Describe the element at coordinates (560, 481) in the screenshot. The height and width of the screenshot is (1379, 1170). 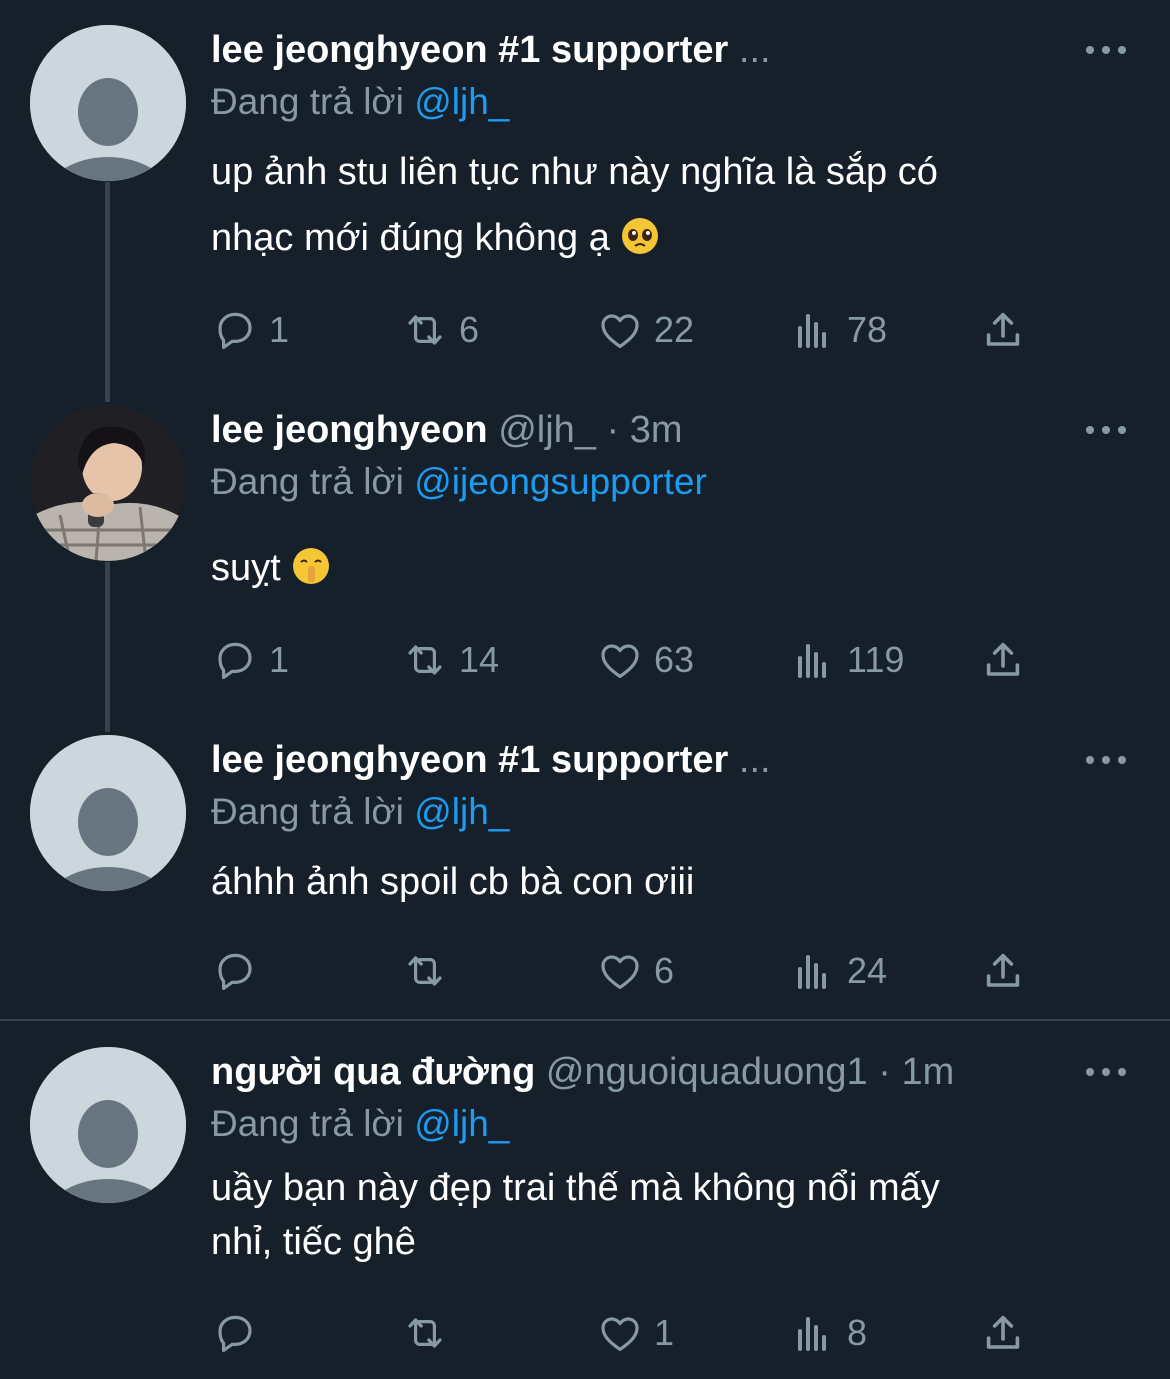
I see `mention-link: @ijeongsupporter` at that location.